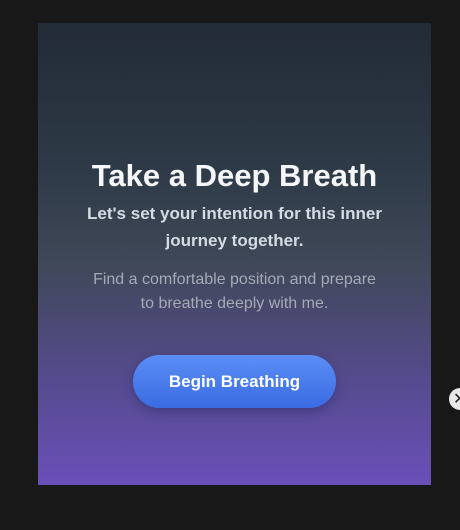 The height and width of the screenshot is (530, 460). I want to click on card-title: Take a Deep Breath, so click(234, 175).